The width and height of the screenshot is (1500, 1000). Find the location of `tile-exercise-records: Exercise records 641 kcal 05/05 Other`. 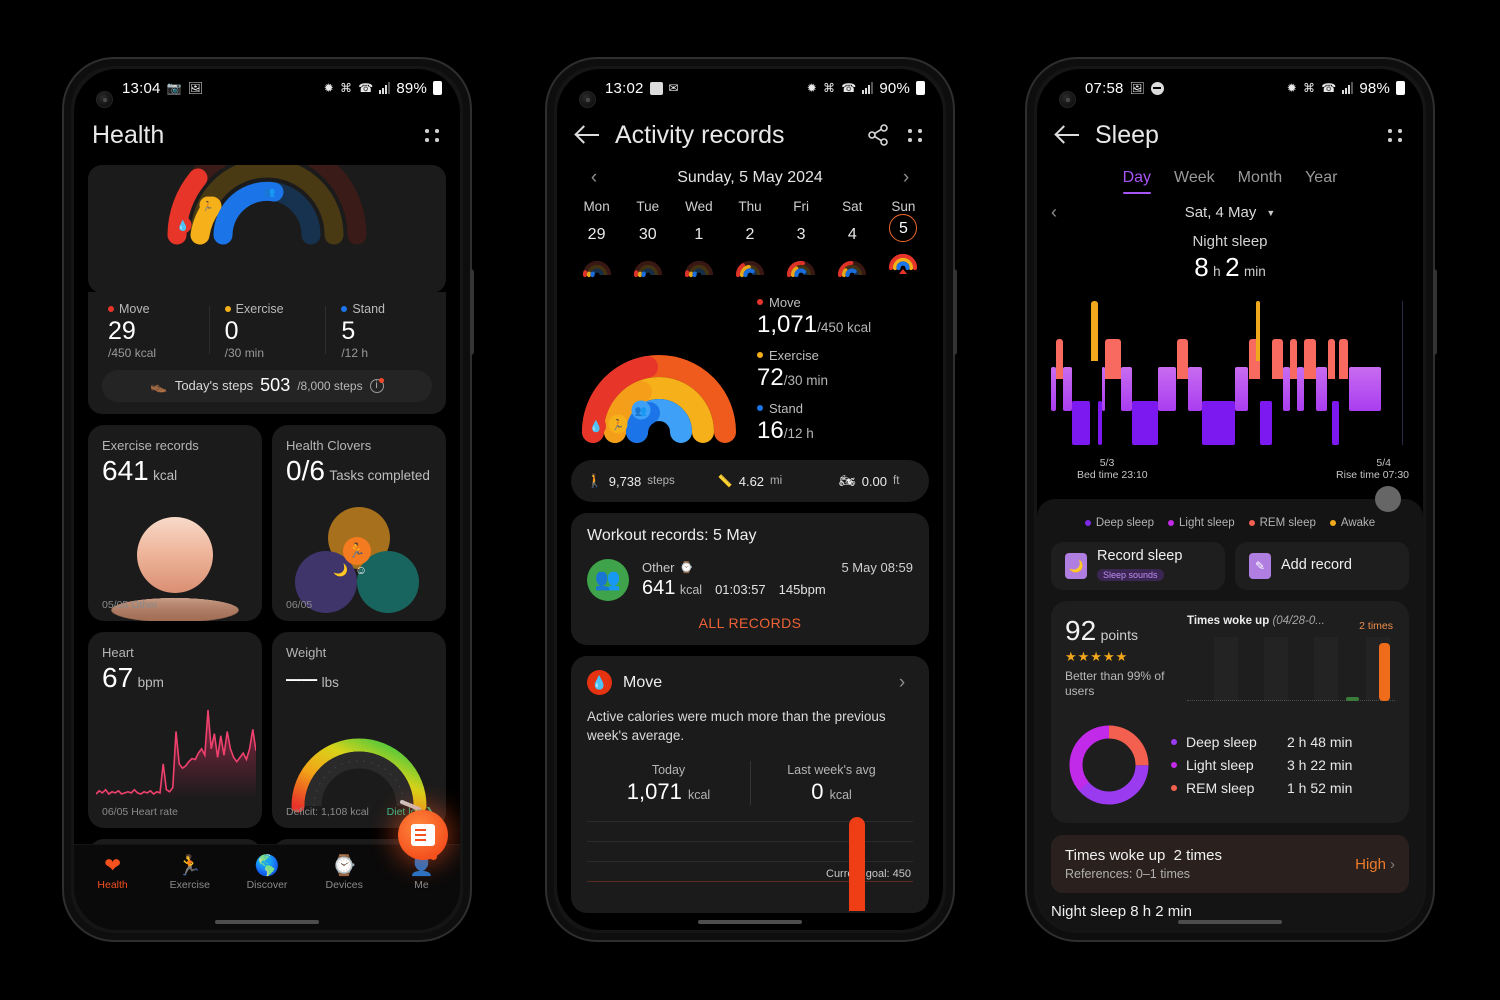

tile-exercise-records: Exercise records 641 kcal 05/05 Other is located at coordinates (175, 522).